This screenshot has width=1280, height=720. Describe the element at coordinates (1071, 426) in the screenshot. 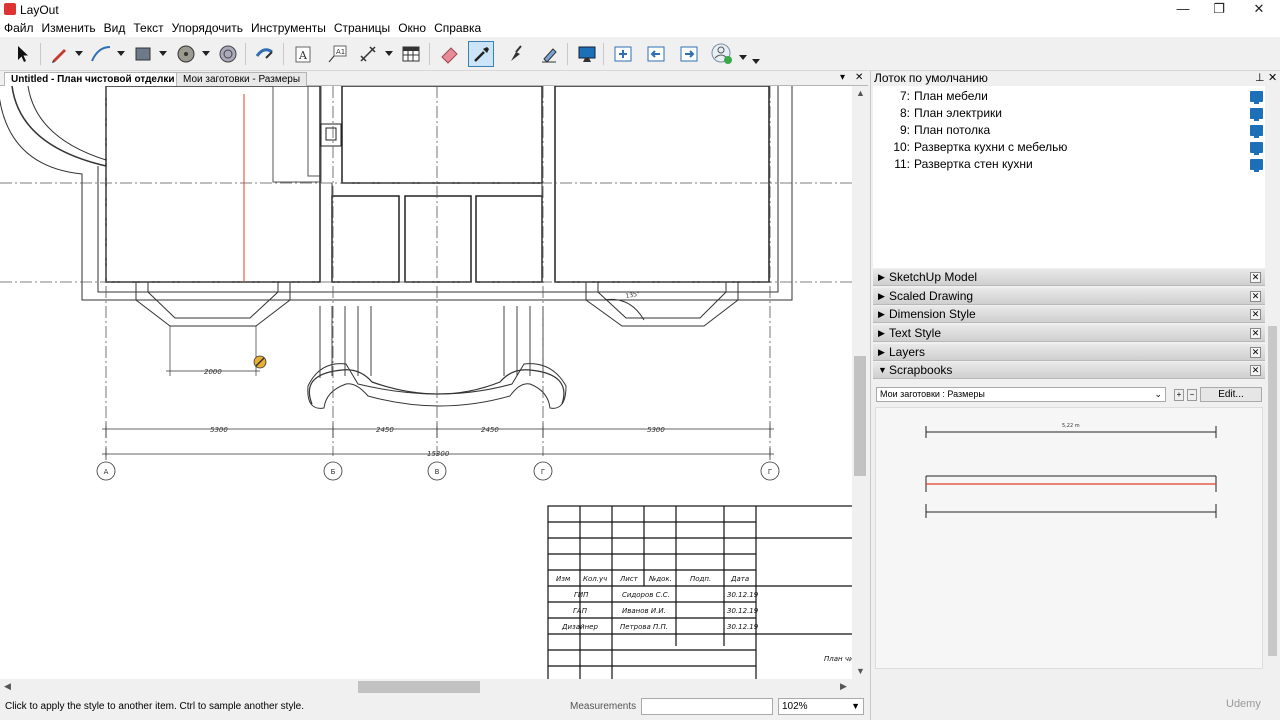

I see `scrapbook-sample-dim: 5,22 m` at that location.